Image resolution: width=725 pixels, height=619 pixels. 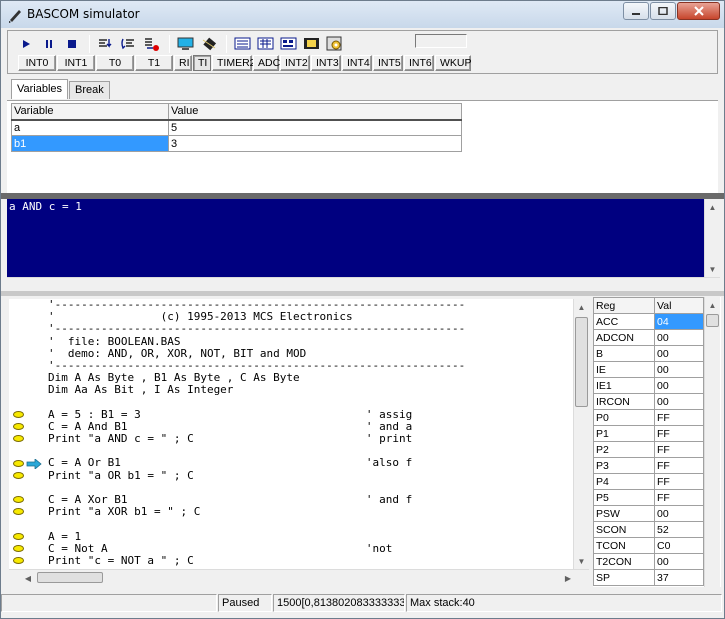 What do you see at coordinates (209, 44) in the screenshot?
I see `chip-icon` at bounding box center [209, 44].